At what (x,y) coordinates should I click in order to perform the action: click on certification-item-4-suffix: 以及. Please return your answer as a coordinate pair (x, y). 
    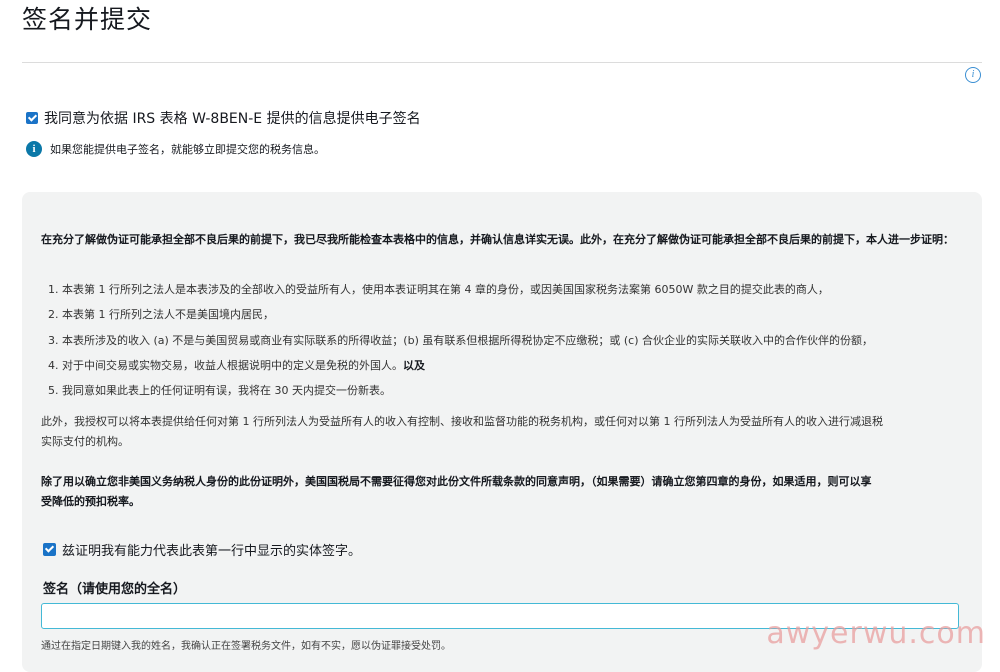
    Looking at the image, I should click on (414, 365).